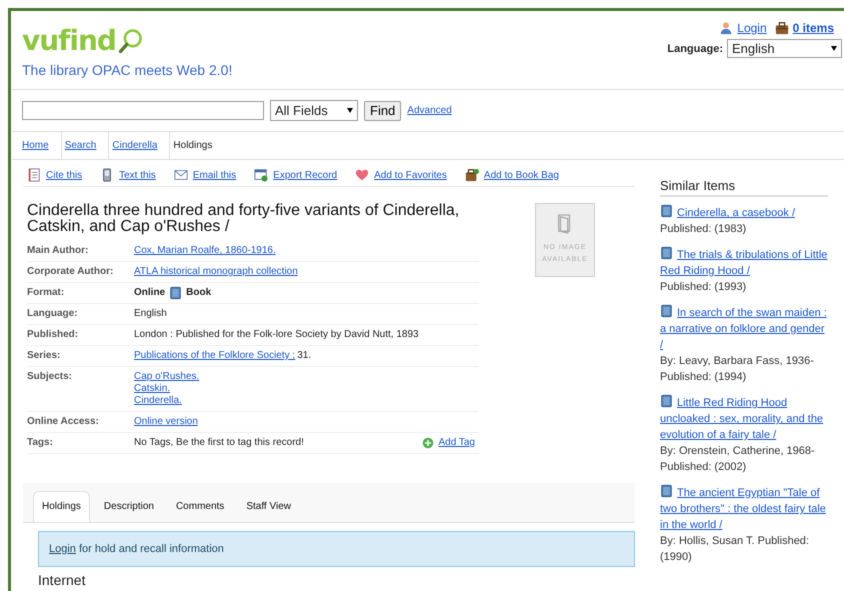  I want to click on similar-item-info: Published: (1993), so click(704, 287).